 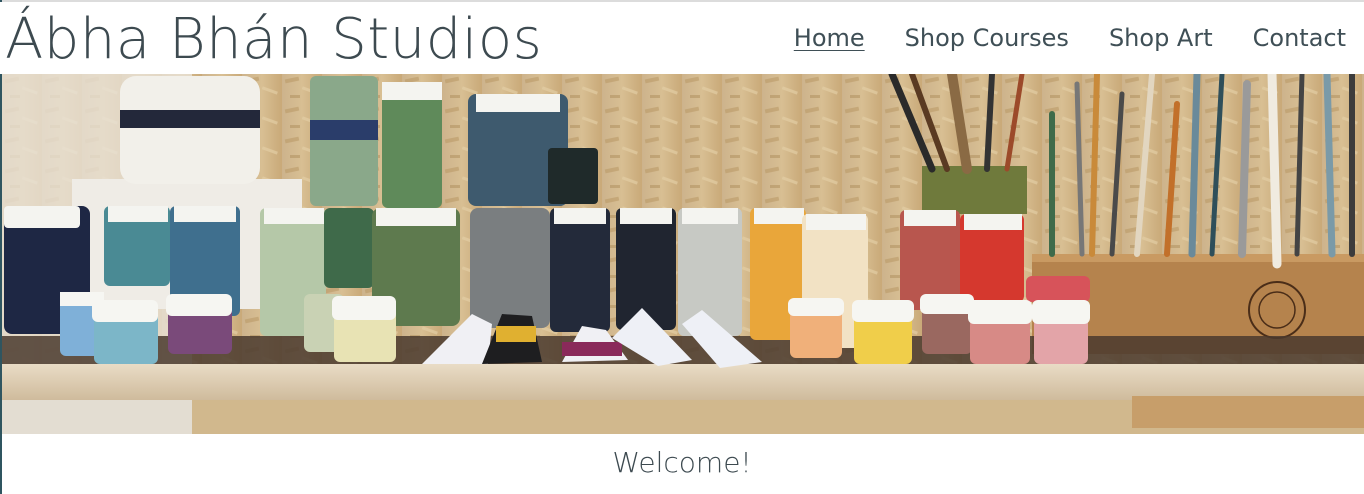 I want to click on nav-contact-link: Contact, so click(x=1299, y=38).